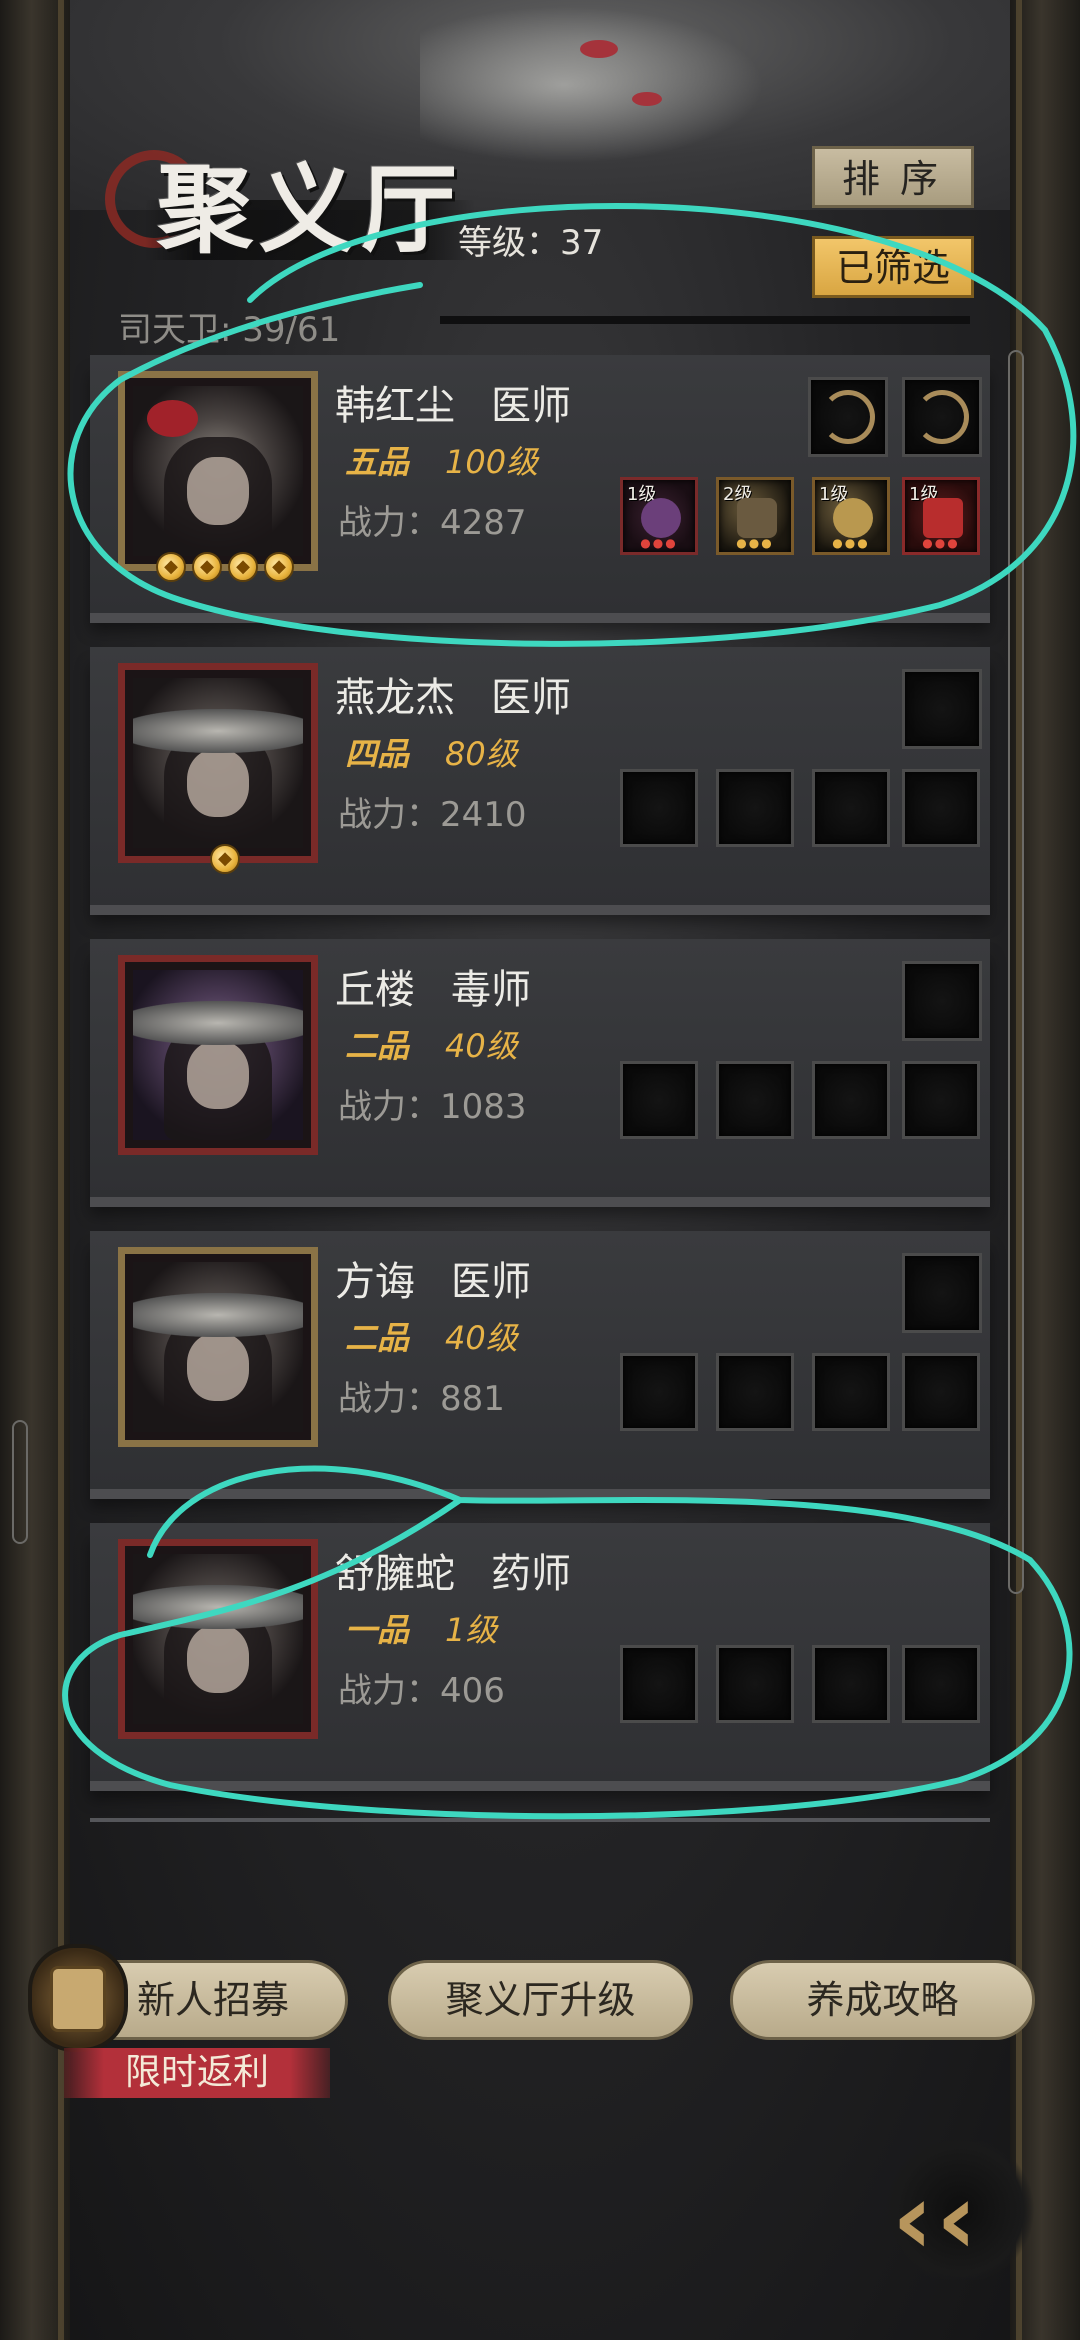 Image resolution: width=1080 pixels, height=2340 pixels. What do you see at coordinates (882, 2000) in the screenshot?
I see `growth-guide-button: 养成攻略` at bounding box center [882, 2000].